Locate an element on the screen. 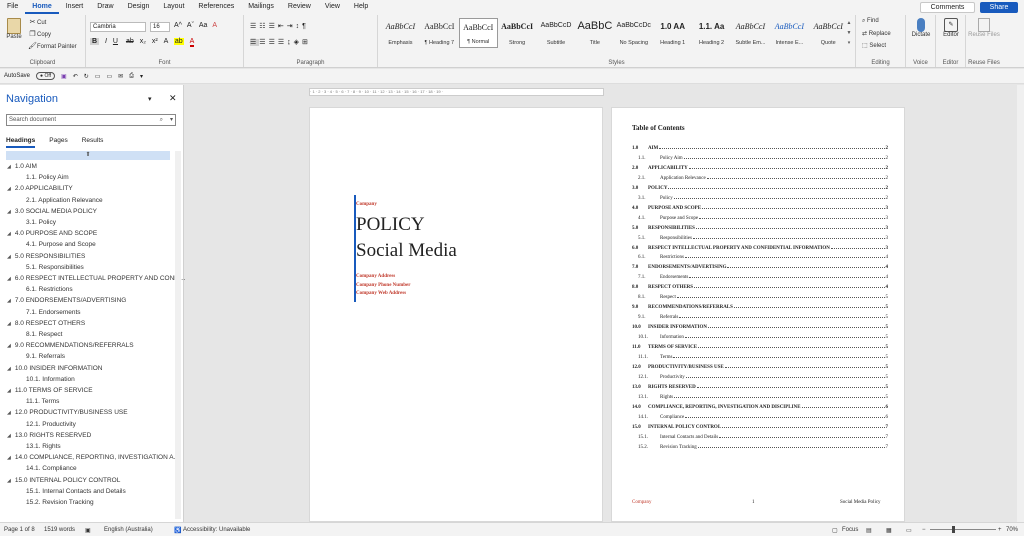  nav-heading-item: ◢ 12.0 PRODUCTIVITY/BUSINESS USE is located at coordinates (67, 412).